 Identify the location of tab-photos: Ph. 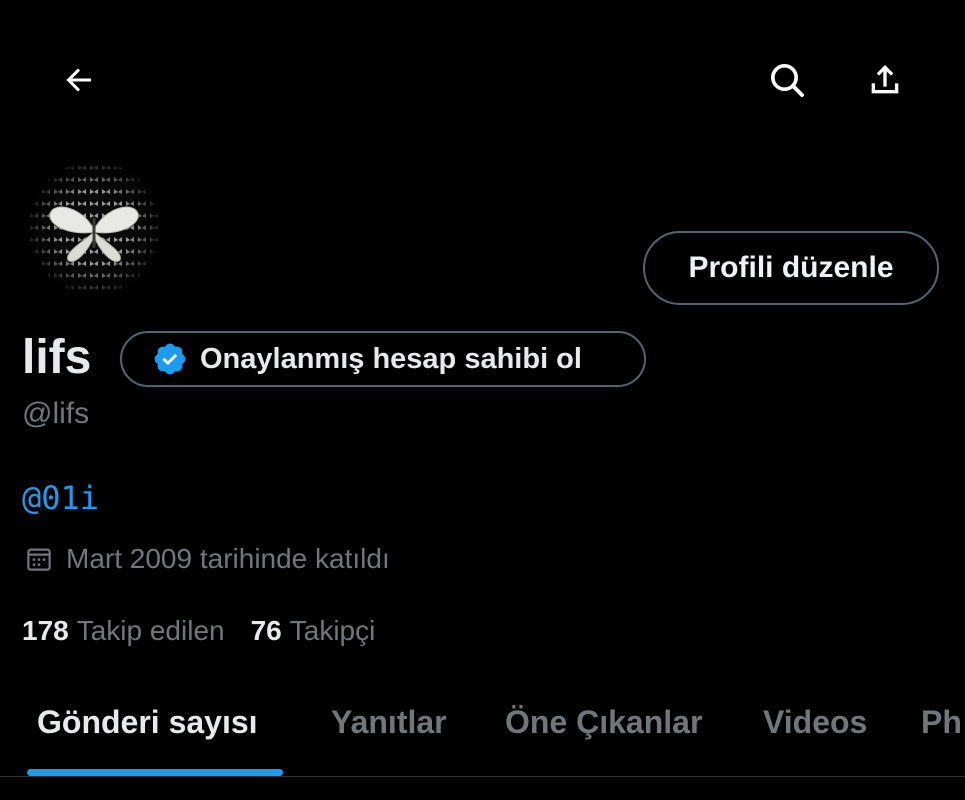
(943, 722).